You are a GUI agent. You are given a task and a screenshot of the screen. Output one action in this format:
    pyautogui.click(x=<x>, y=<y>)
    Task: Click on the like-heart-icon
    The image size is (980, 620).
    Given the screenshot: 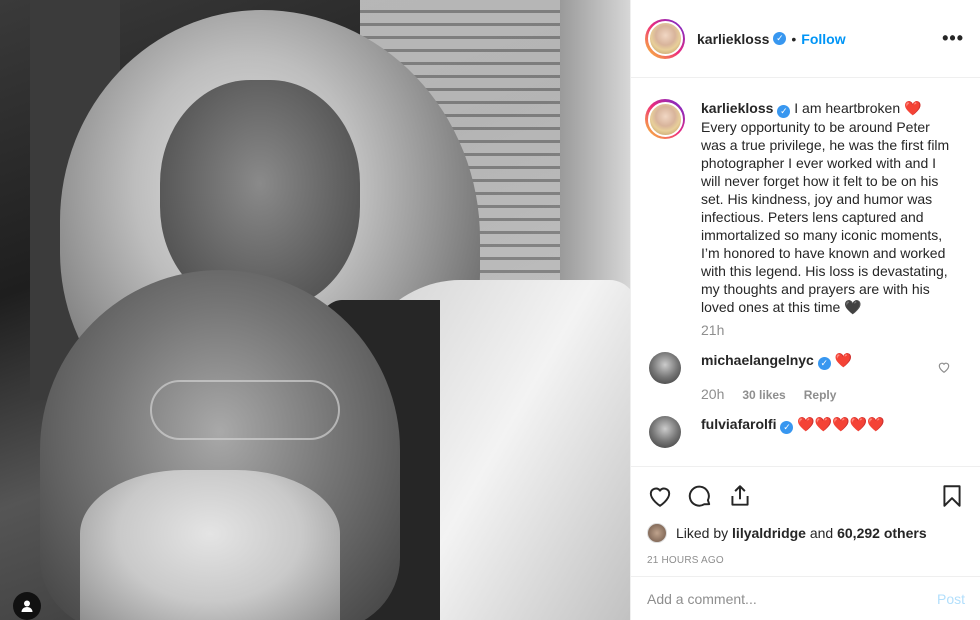 What is the action you would take?
    pyautogui.click(x=660, y=496)
    